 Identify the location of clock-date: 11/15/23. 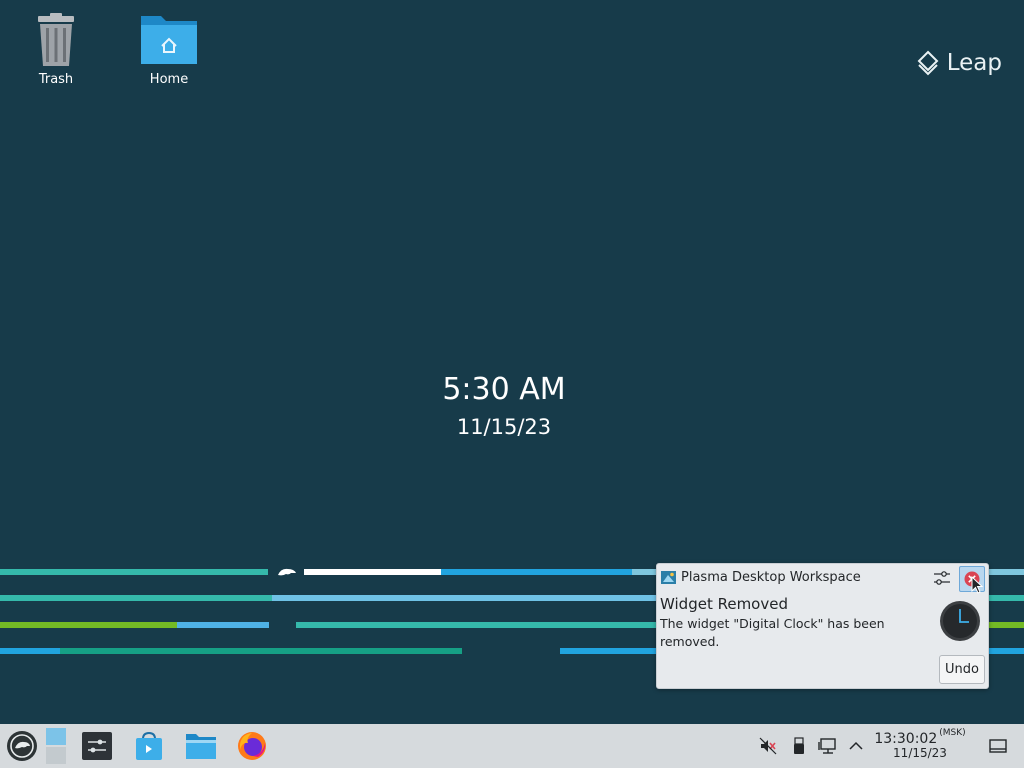
(504, 427).